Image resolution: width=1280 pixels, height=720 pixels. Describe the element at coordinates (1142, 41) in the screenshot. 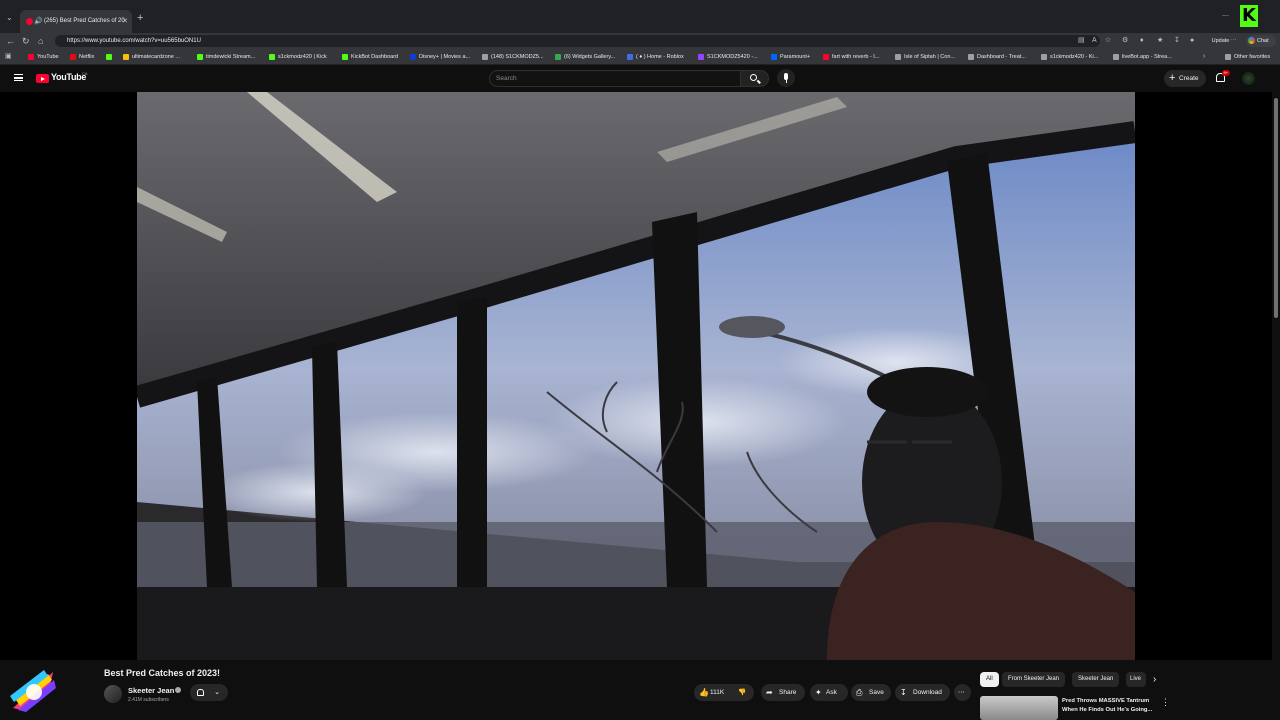

I see `extensions-puzzle-icon: ♦` at that location.